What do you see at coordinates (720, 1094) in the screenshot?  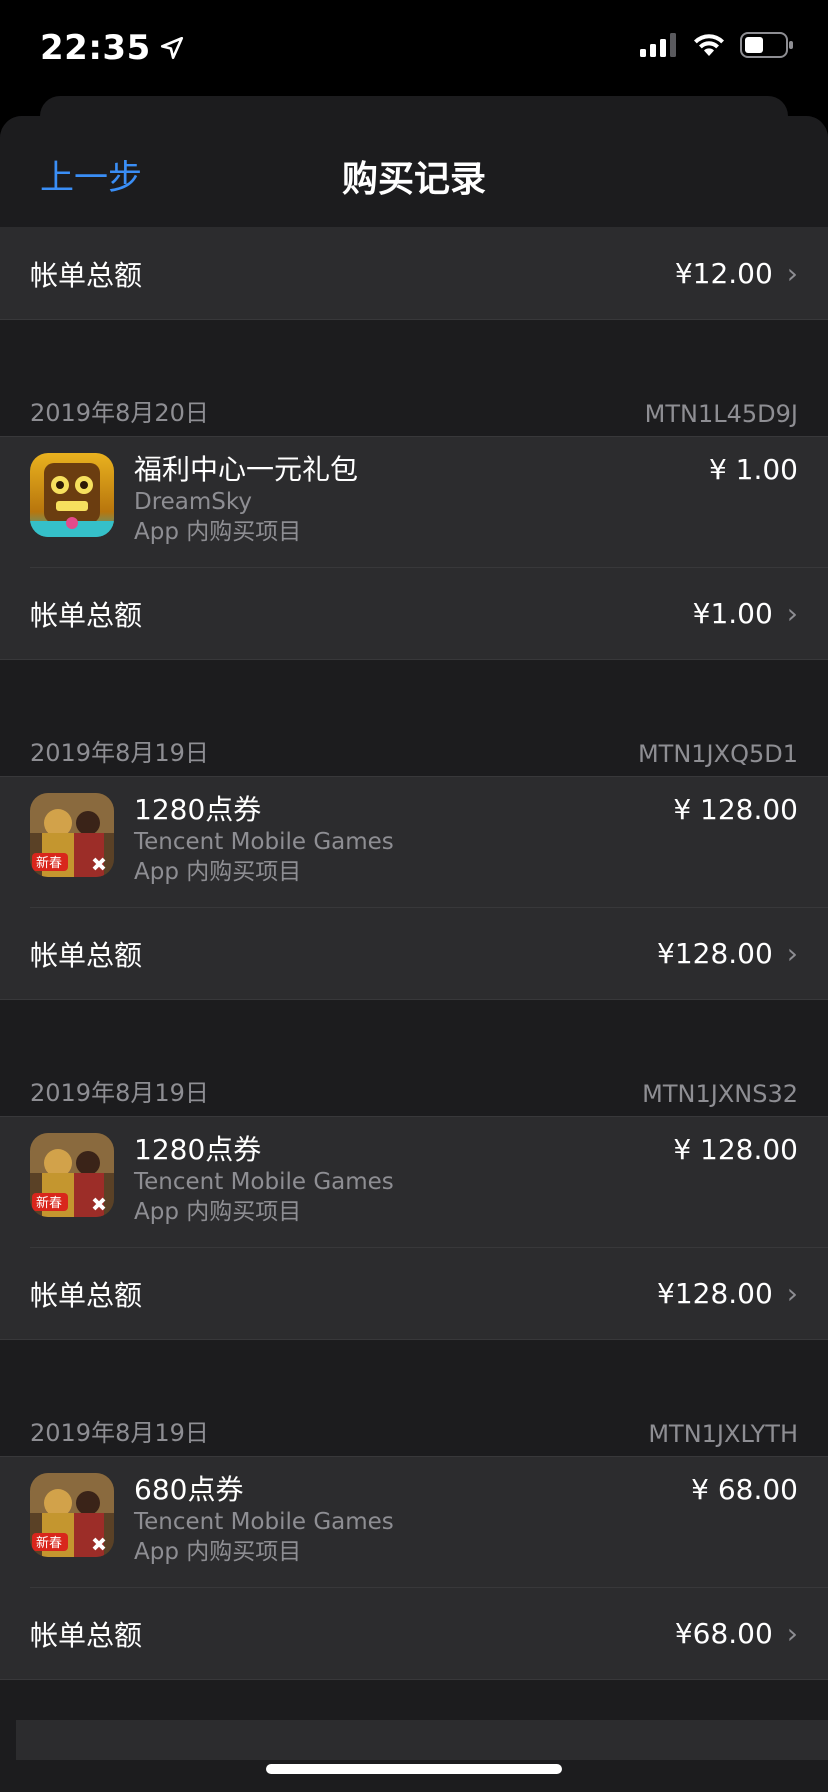 I see `order-id: MTN1JXNS32` at bounding box center [720, 1094].